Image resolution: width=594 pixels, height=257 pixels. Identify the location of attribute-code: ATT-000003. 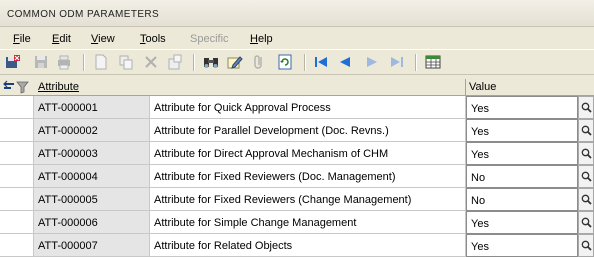
(92, 153).